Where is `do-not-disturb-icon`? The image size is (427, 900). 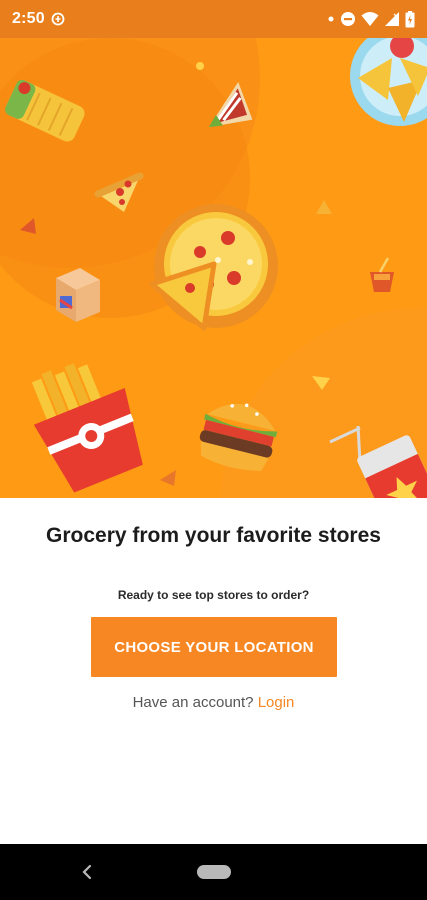 do-not-disturb-icon is located at coordinates (348, 19).